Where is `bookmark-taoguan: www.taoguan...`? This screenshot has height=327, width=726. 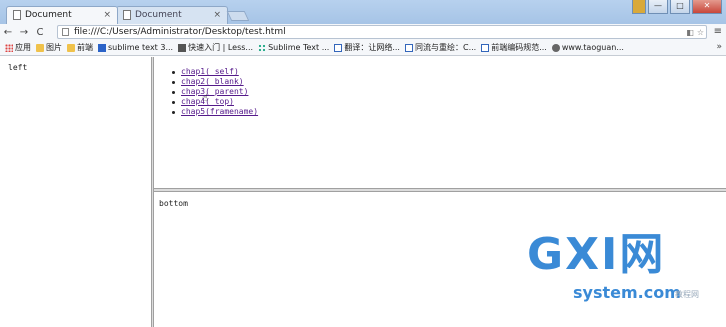
bookmark-taoguan: www.taoguan... is located at coordinates (587, 47).